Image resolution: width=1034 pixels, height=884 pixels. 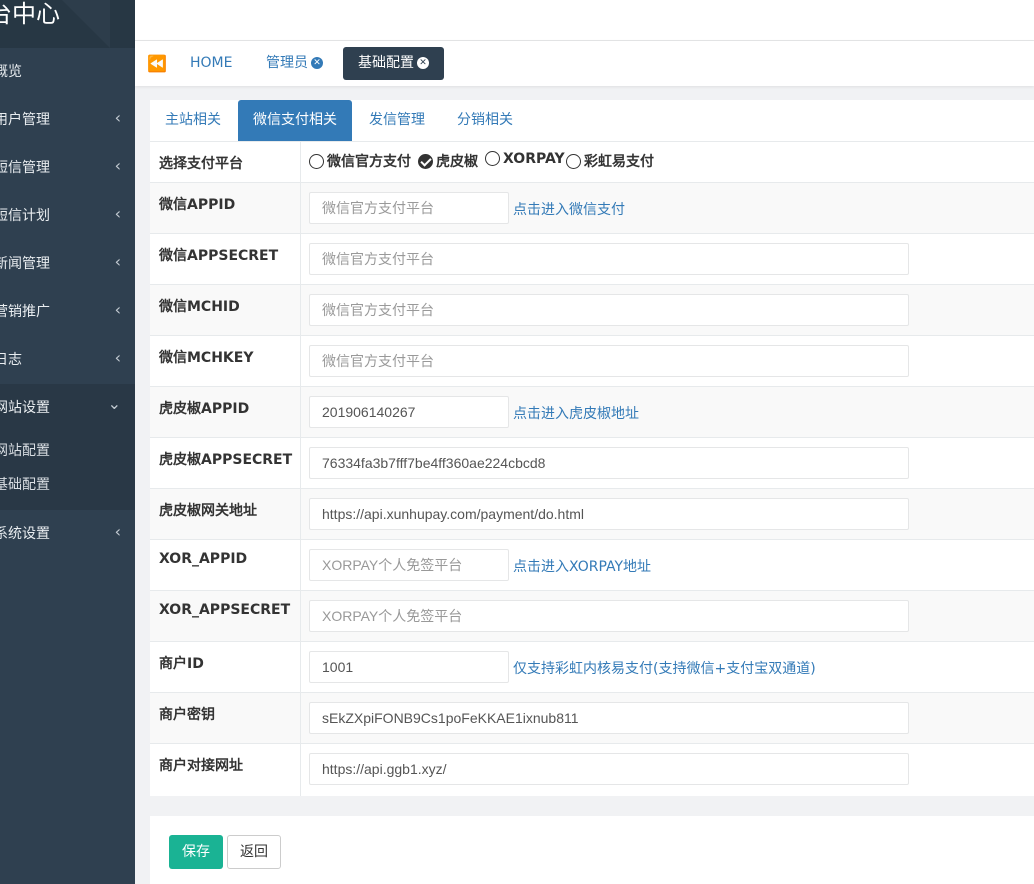 I want to click on radio-label: XORPAY, so click(x=534, y=159).